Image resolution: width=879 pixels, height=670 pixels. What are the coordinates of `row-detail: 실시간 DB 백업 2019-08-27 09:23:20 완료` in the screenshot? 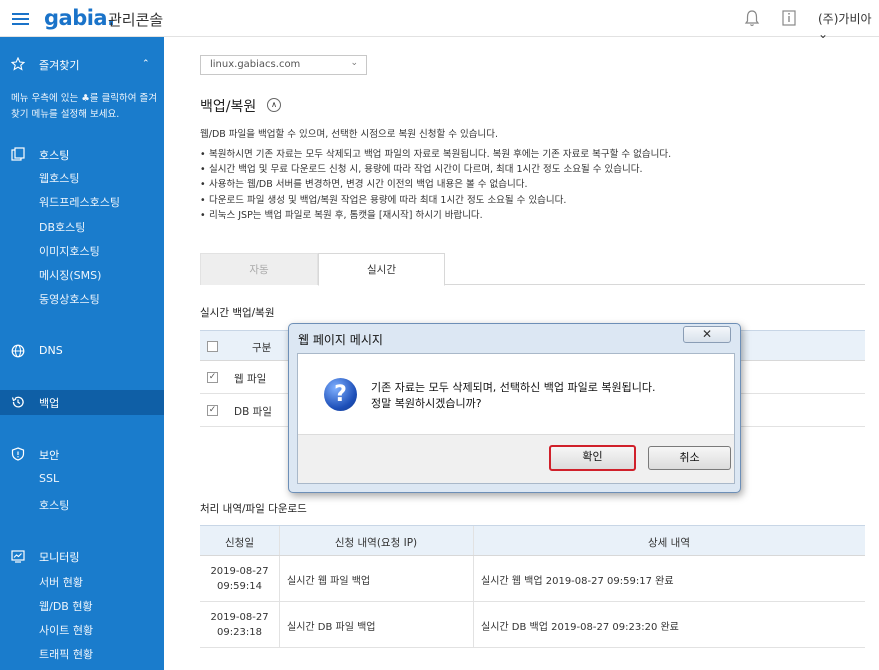 It's located at (580, 627).